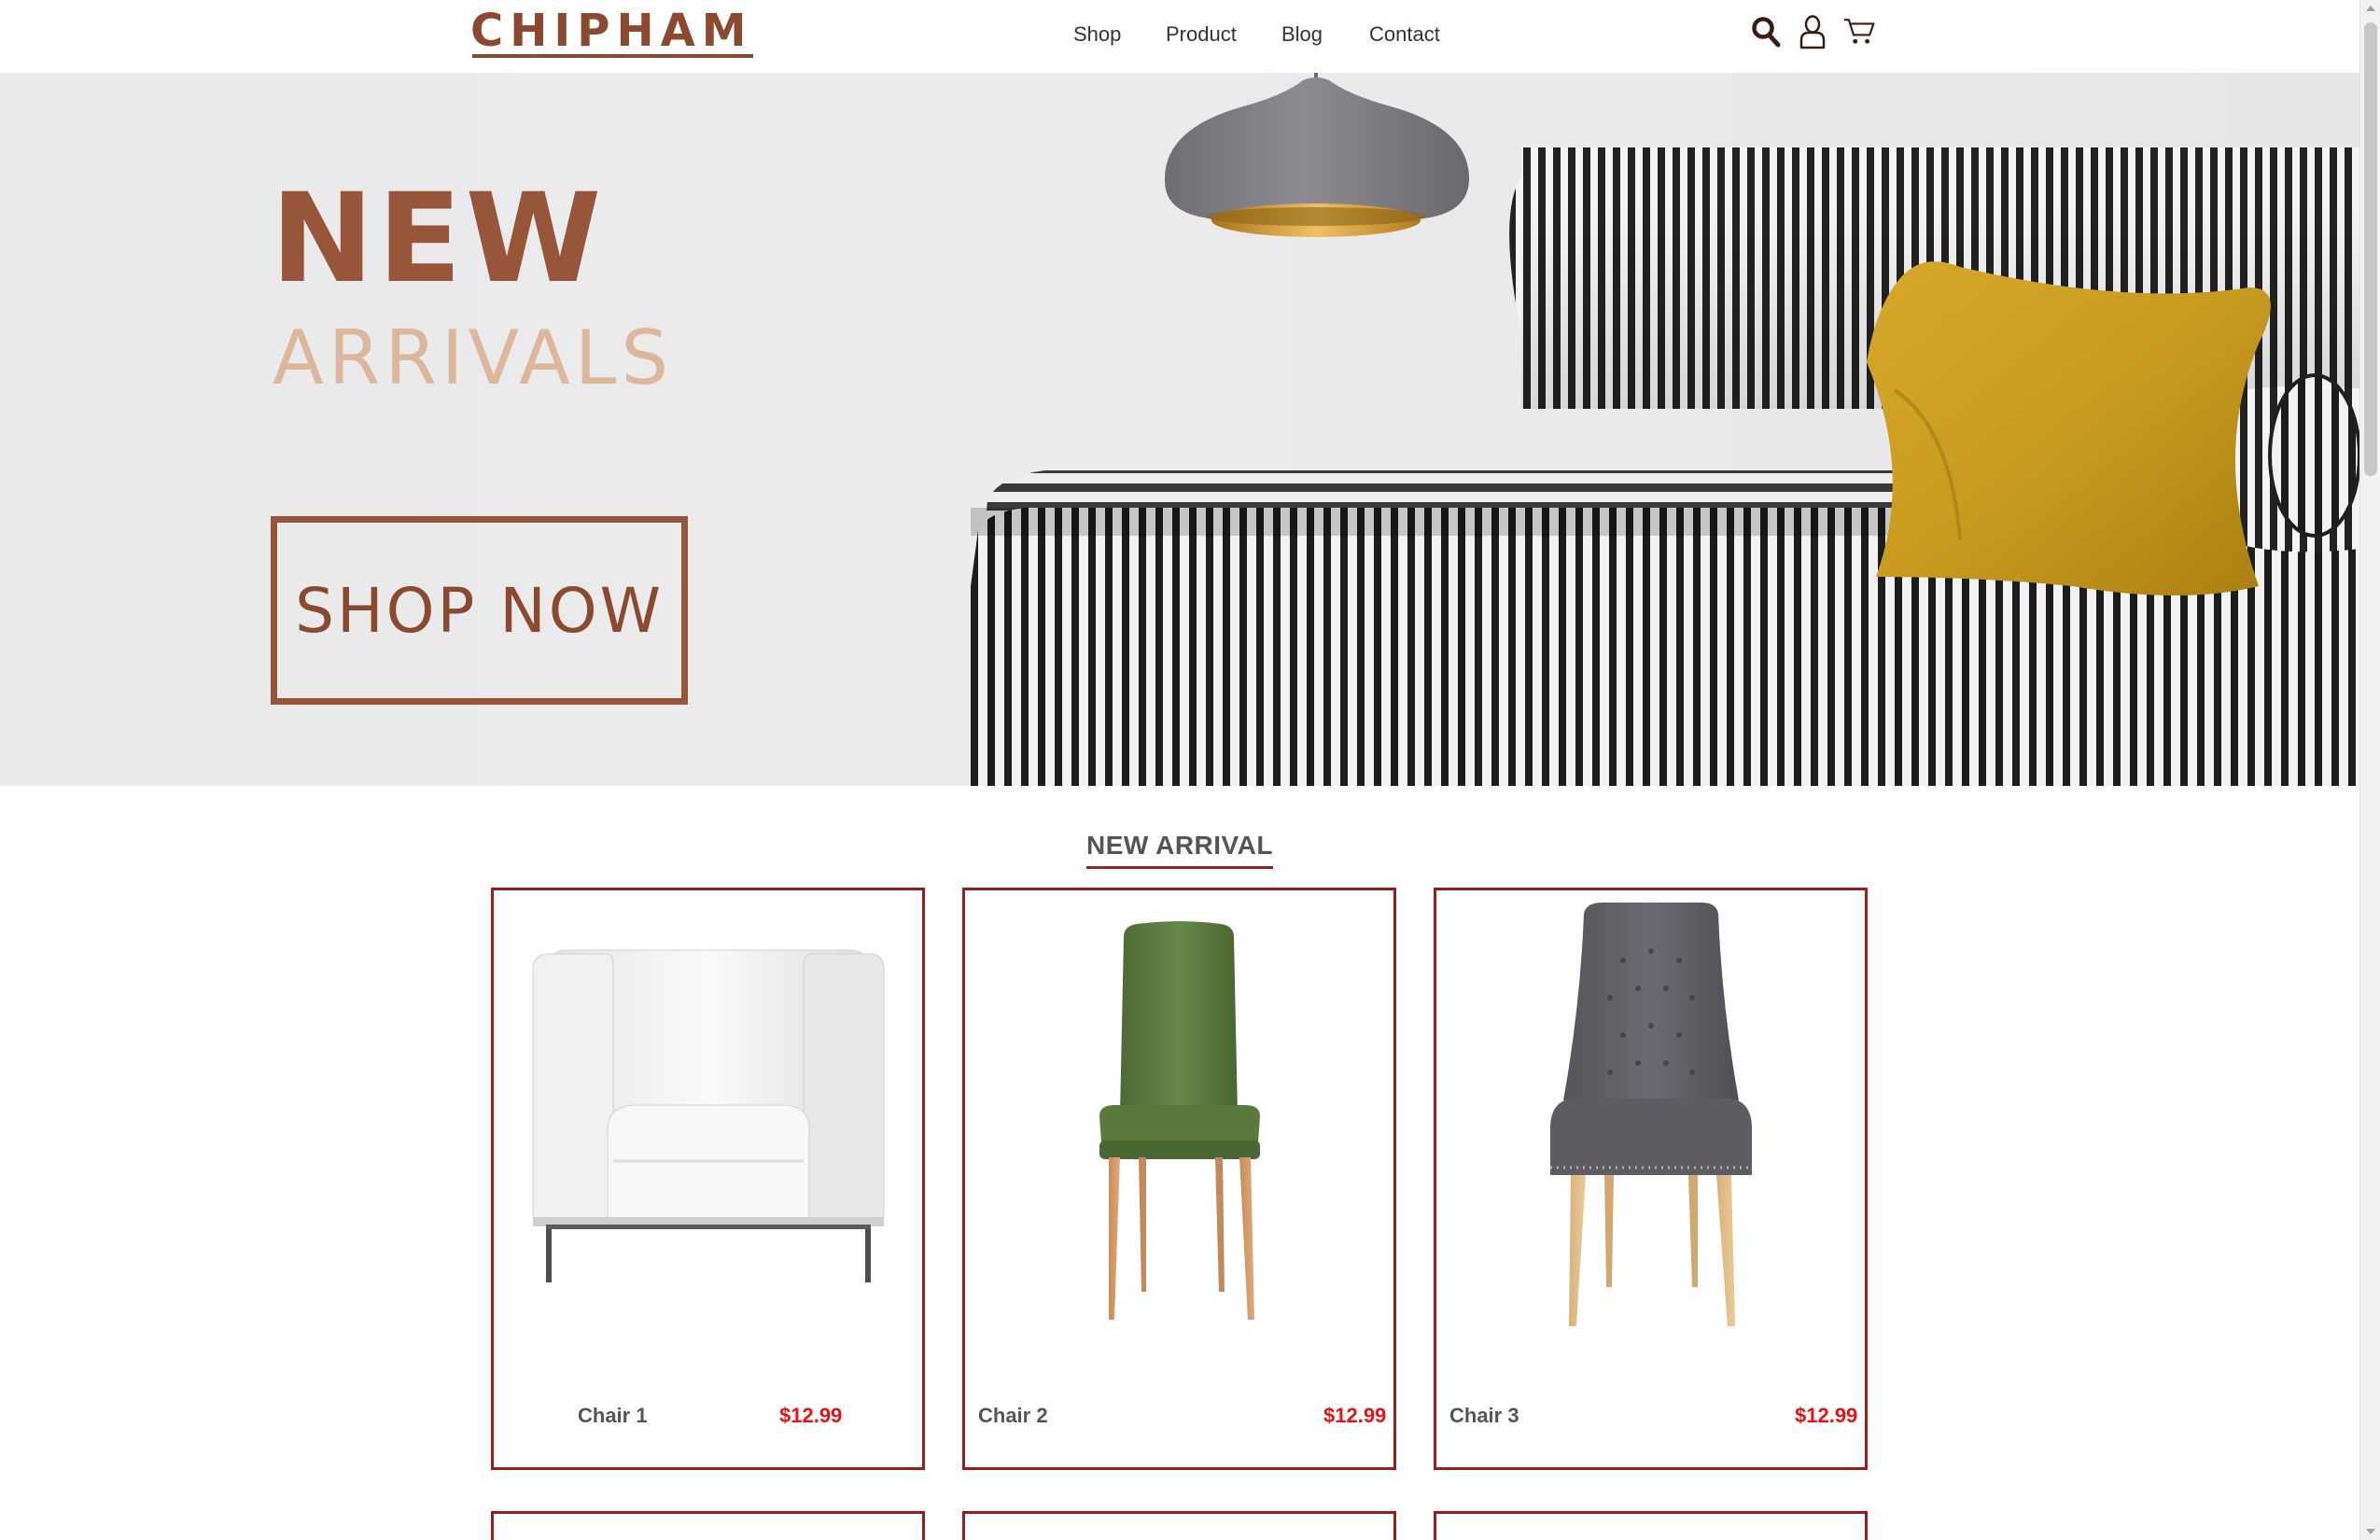 The height and width of the screenshot is (1540, 2380). I want to click on logo-underline, so click(612, 56).